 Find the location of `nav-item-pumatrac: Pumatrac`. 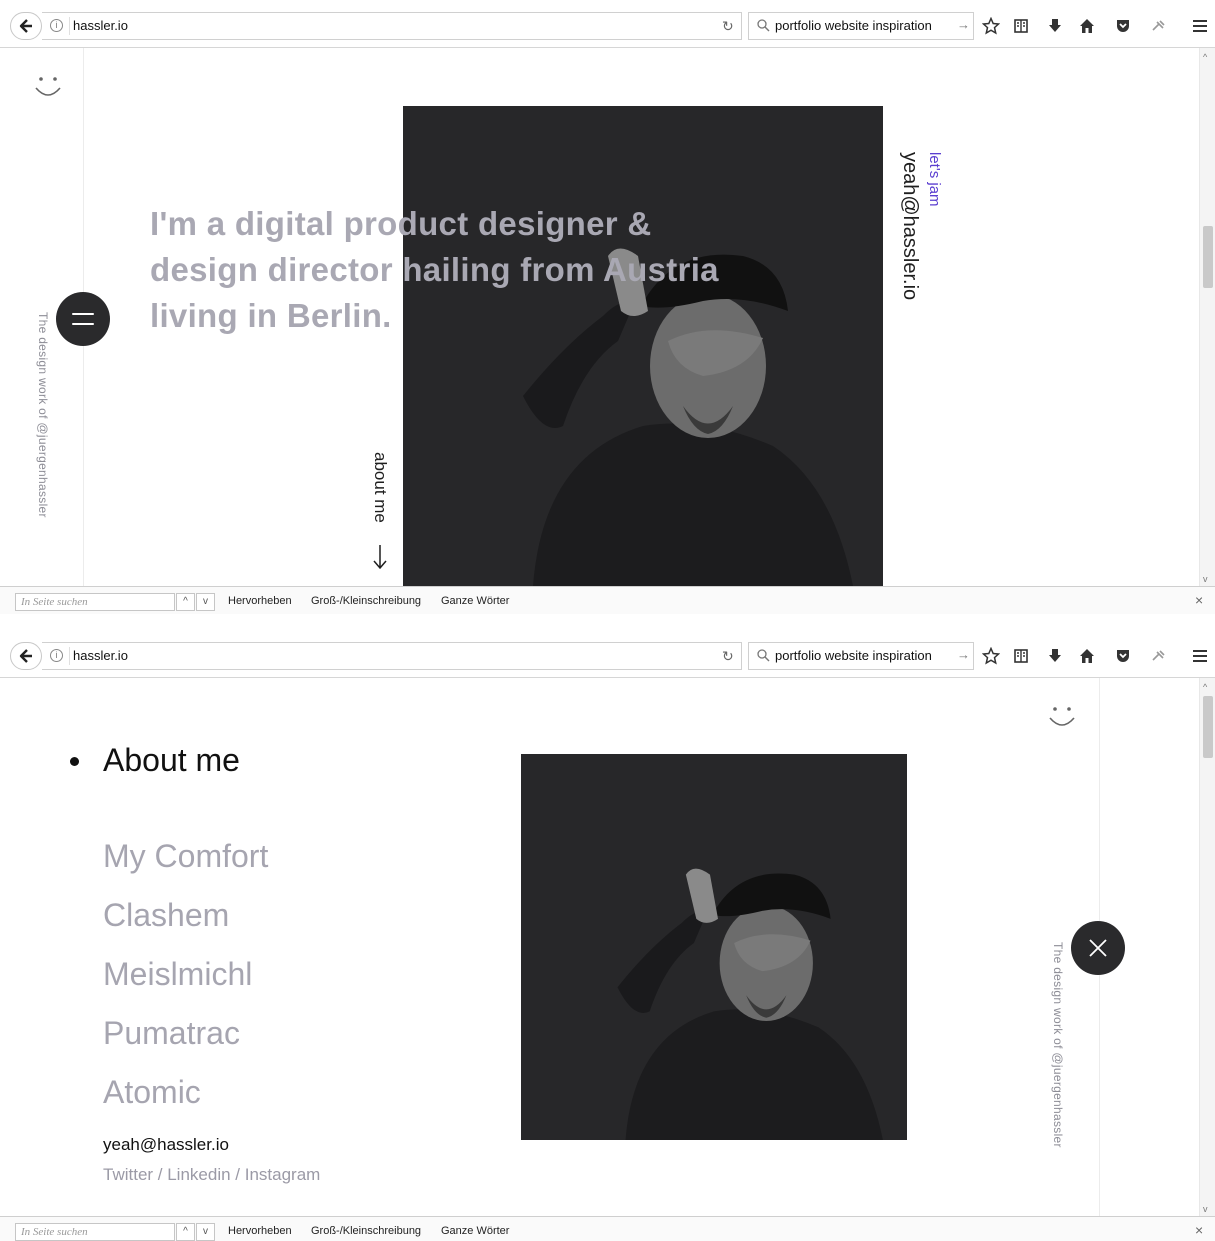

nav-item-pumatrac: Pumatrac is located at coordinates (171, 1033).